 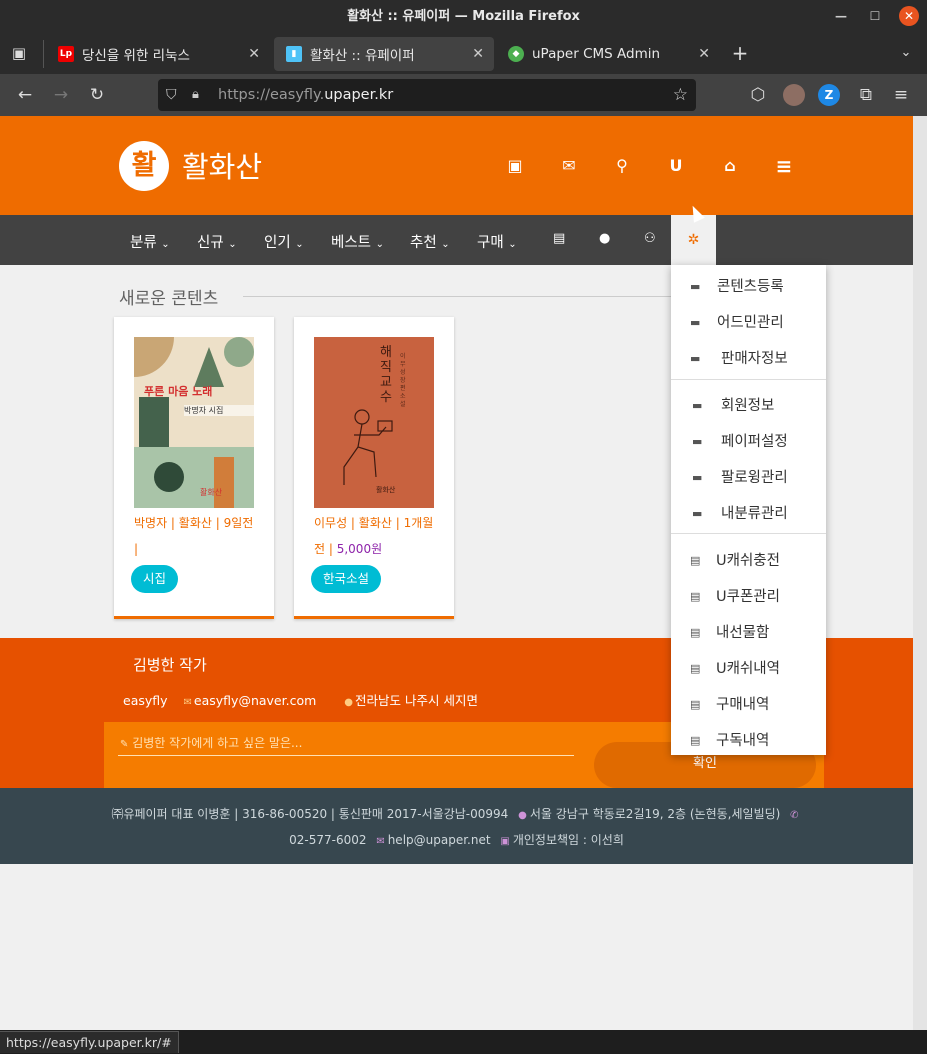 What do you see at coordinates (456, 240) in the screenshot?
I see `category-menu: 분류 ⌄ 신규 ⌄ 인기 ⌄ 베스트 ⌄ 추천 ⌄ 구매 ⌄ ▤ ● ⚇ ✲` at bounding box center [456, 240].